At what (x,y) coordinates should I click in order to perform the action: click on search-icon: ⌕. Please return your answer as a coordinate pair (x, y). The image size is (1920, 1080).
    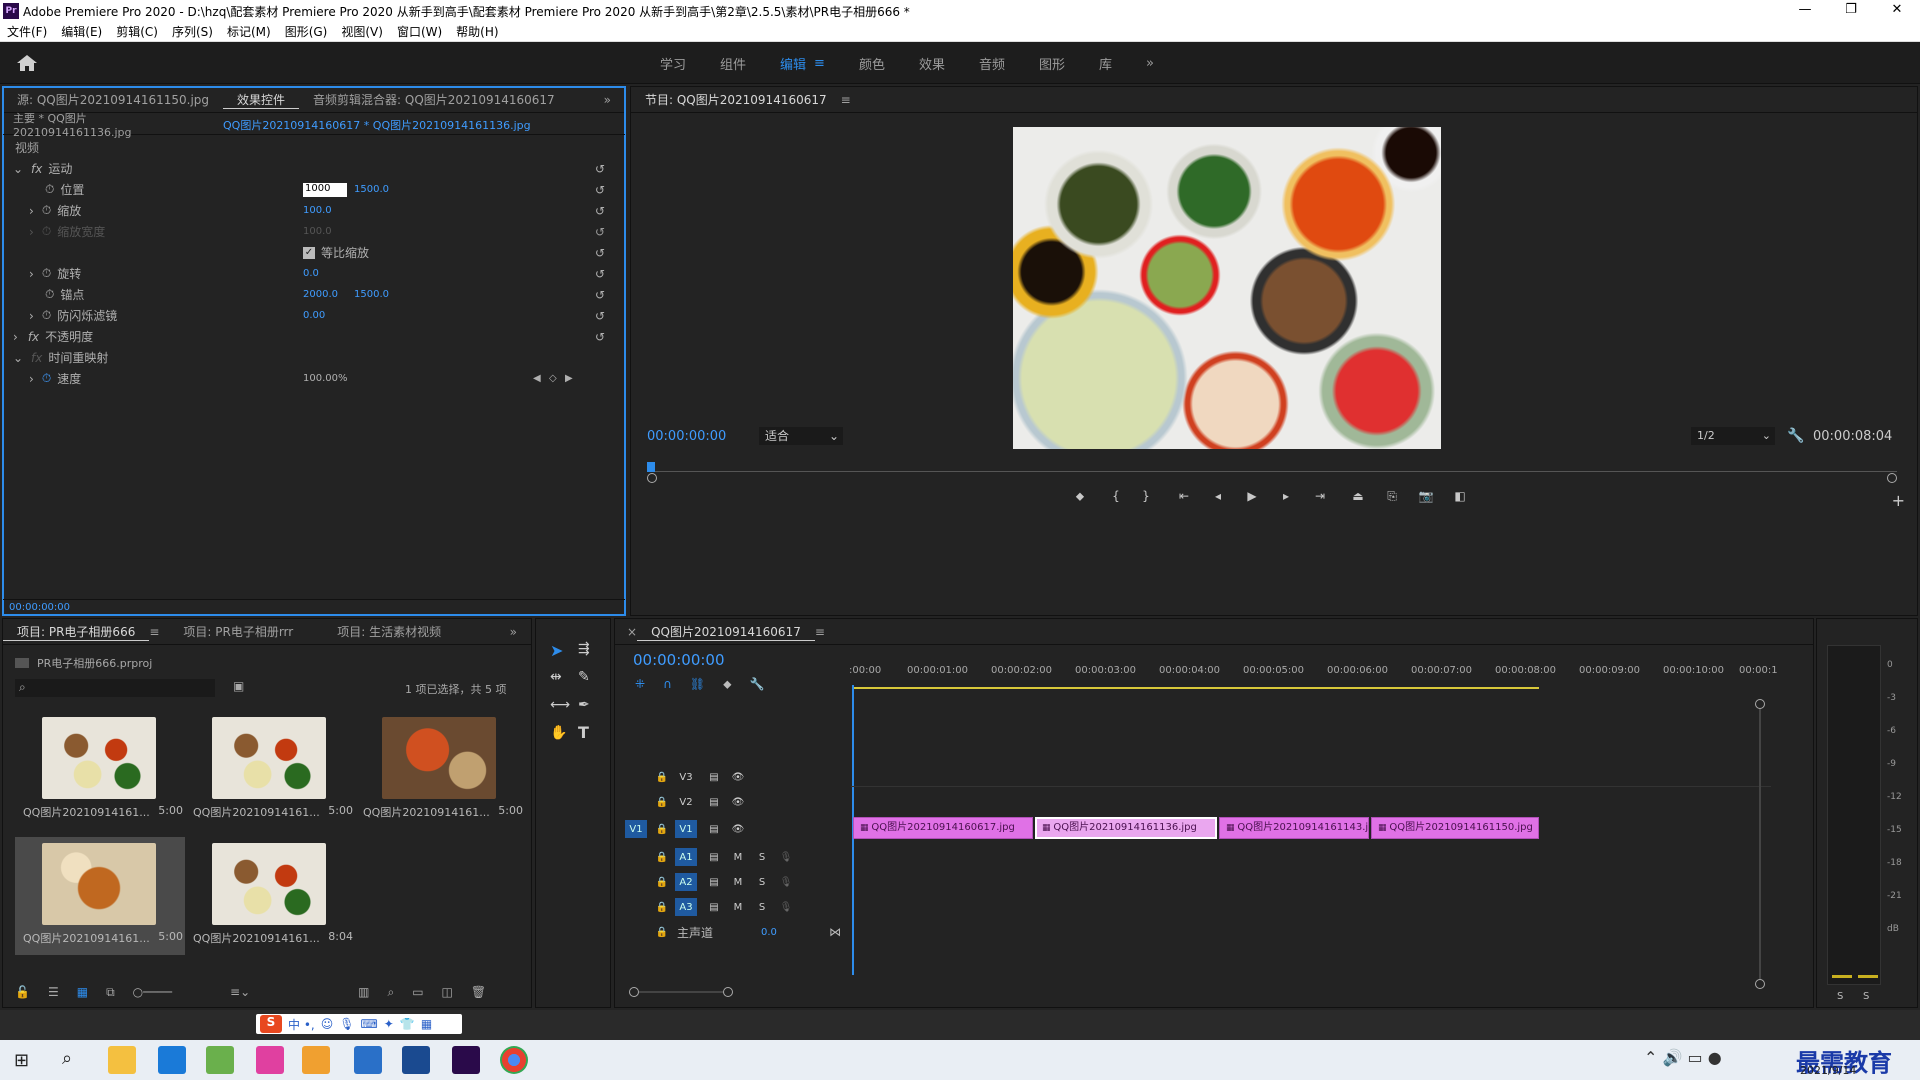
    Looking at the image, I should click on (67, 1058).